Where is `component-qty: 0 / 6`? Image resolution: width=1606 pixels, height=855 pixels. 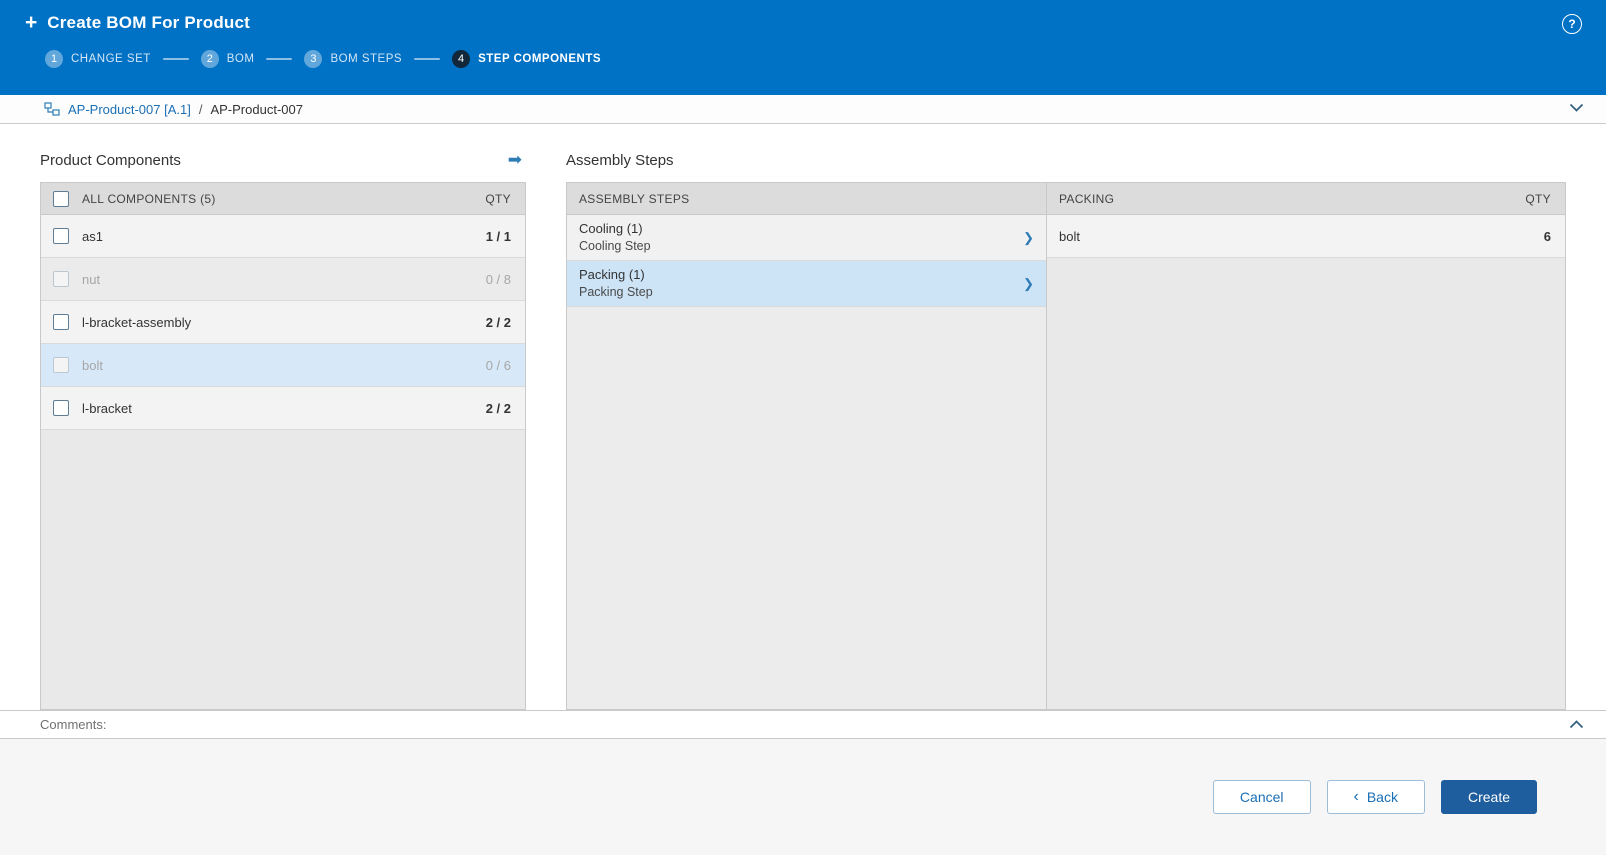 component-qty: 0 / 6 is located at coordinates (498, 365).